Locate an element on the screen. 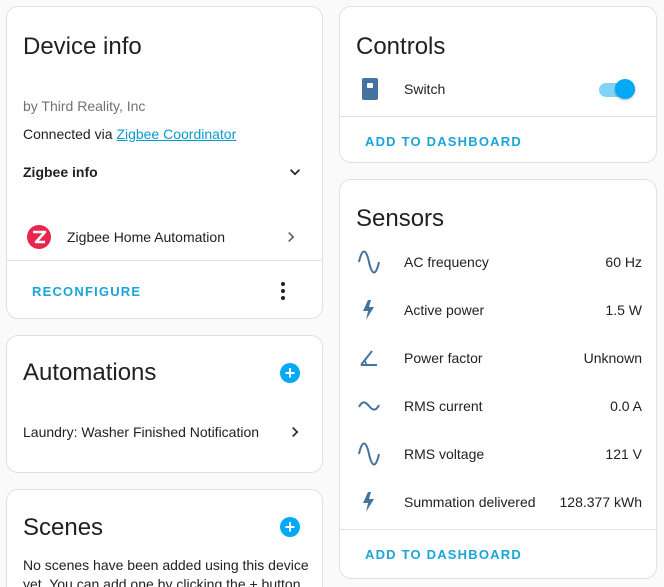  sensor-row-summation-delivered: Summation delivered 128.377 kWh is located at coordinates (498, 502).